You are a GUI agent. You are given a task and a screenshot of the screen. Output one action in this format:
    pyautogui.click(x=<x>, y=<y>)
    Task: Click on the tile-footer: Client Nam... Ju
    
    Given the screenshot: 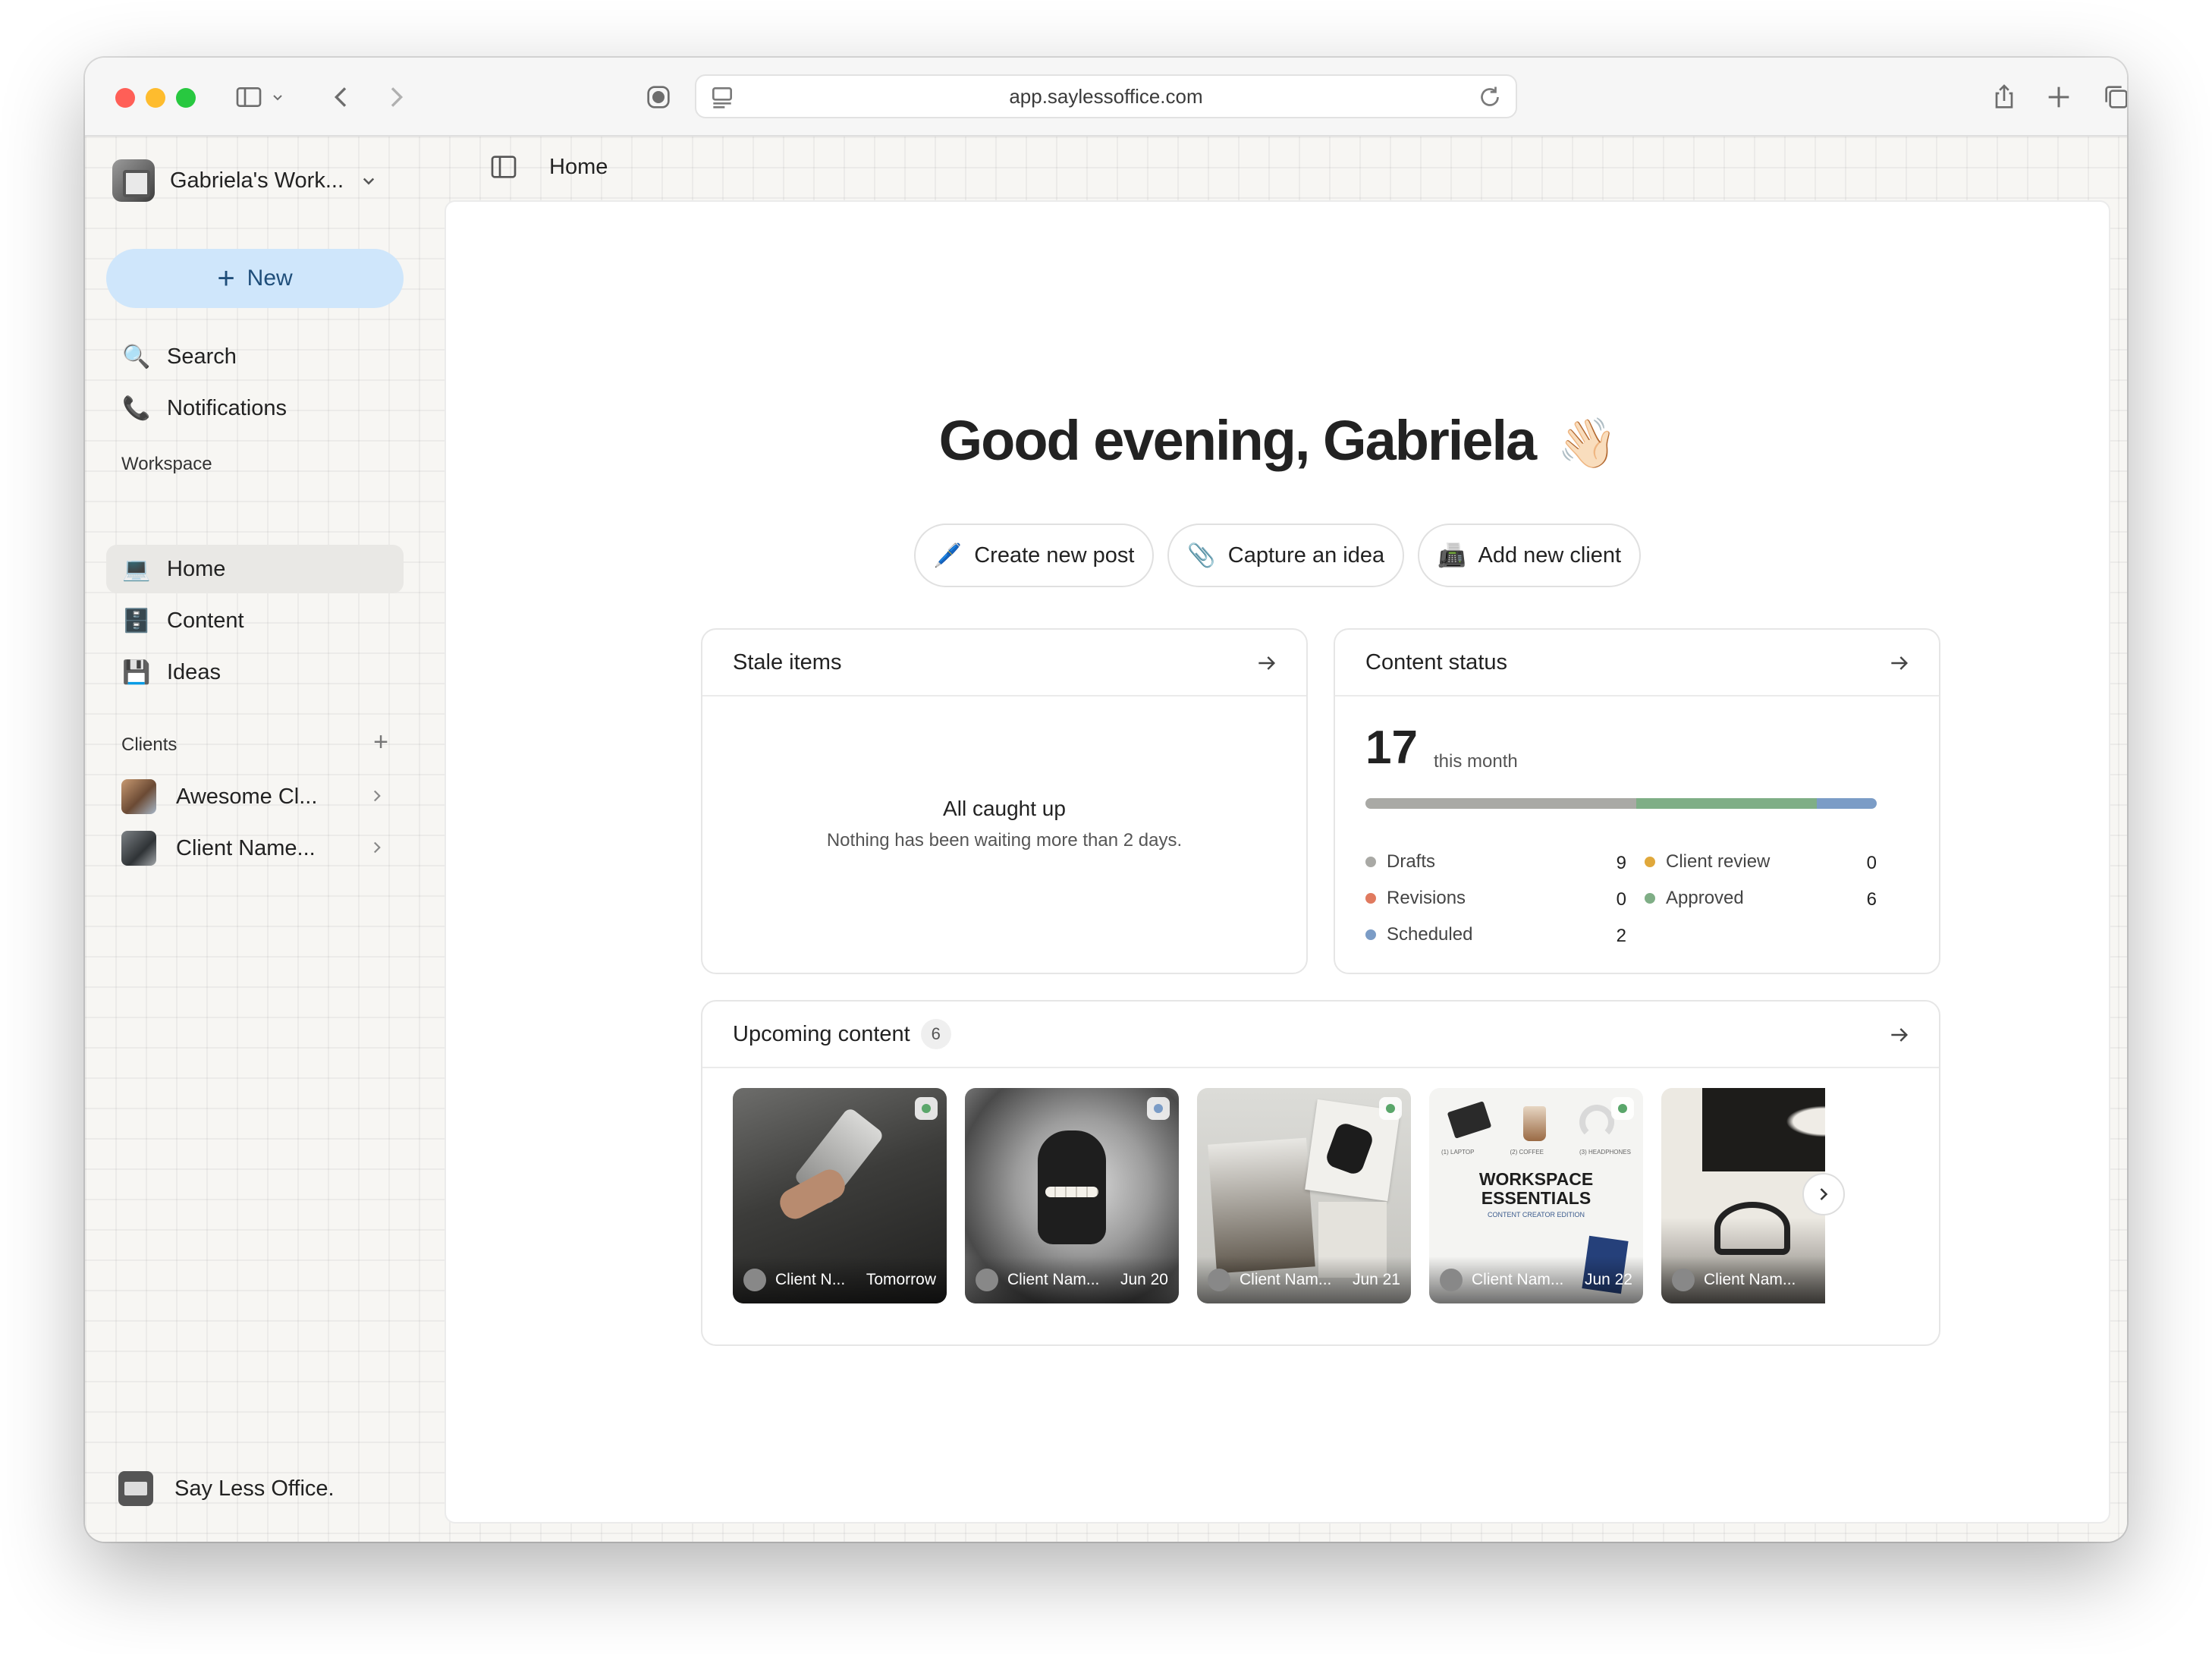 What is the action you would take?
    pyautogui.click(x=1743, y=1279)
    